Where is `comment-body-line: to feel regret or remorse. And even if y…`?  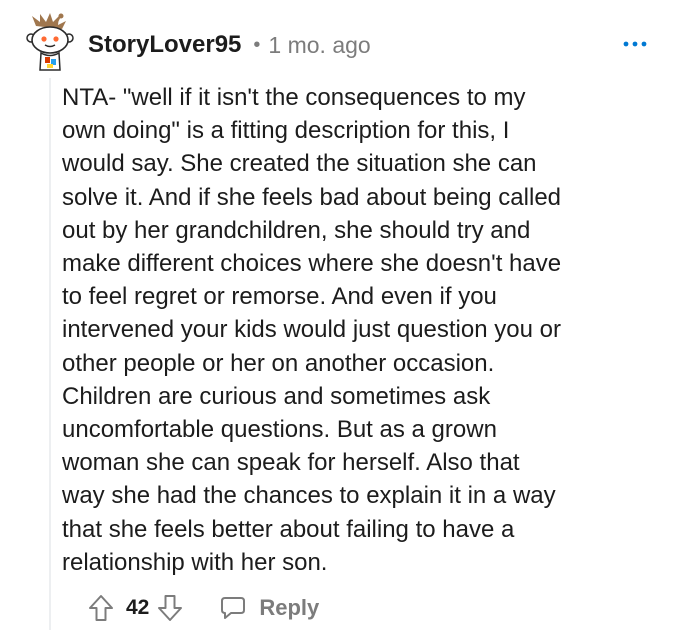
comment-body-line: to feel regret or remorse. And even if y… is located at coordinates (279, 297).